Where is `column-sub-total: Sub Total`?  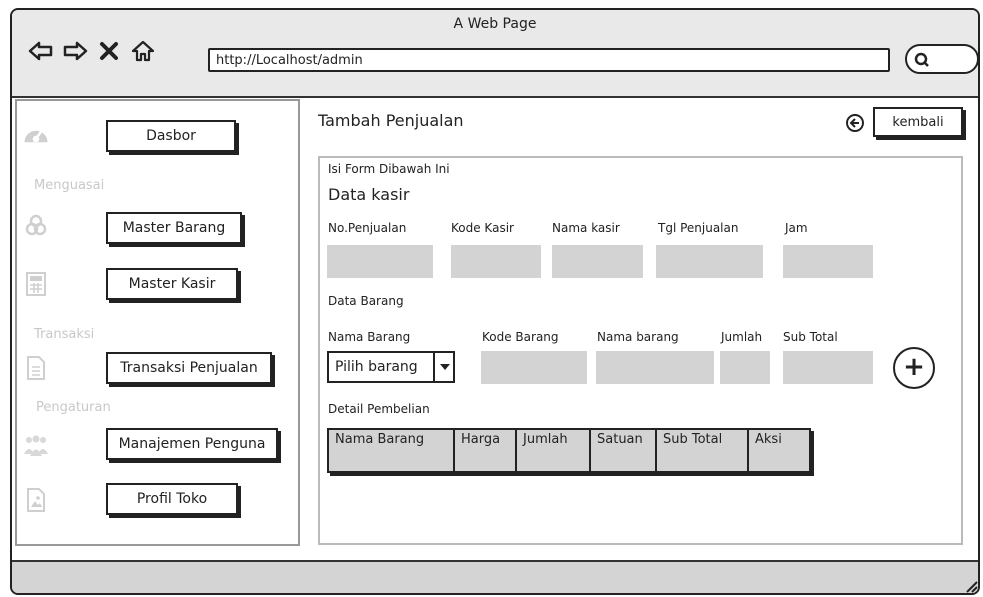 column-sub-total: Sub Total is located at coordinates (703, 450).